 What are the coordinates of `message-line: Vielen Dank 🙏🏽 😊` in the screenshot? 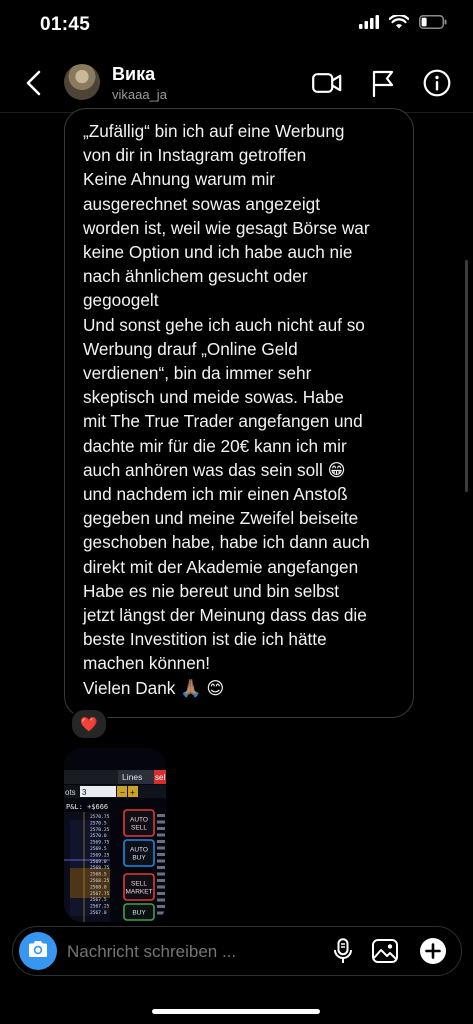 It's located at (154, 687).